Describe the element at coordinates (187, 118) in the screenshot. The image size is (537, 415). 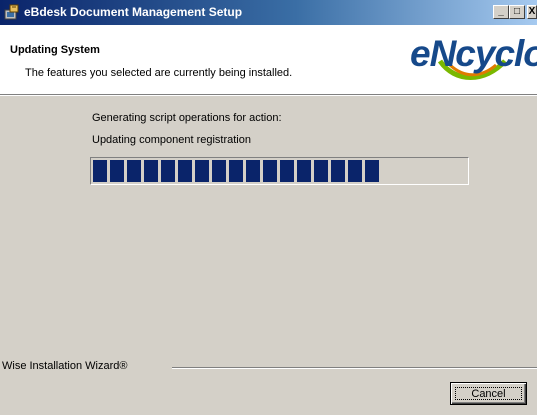
I see `status-action-label: Generating script operations for action:` at that location.